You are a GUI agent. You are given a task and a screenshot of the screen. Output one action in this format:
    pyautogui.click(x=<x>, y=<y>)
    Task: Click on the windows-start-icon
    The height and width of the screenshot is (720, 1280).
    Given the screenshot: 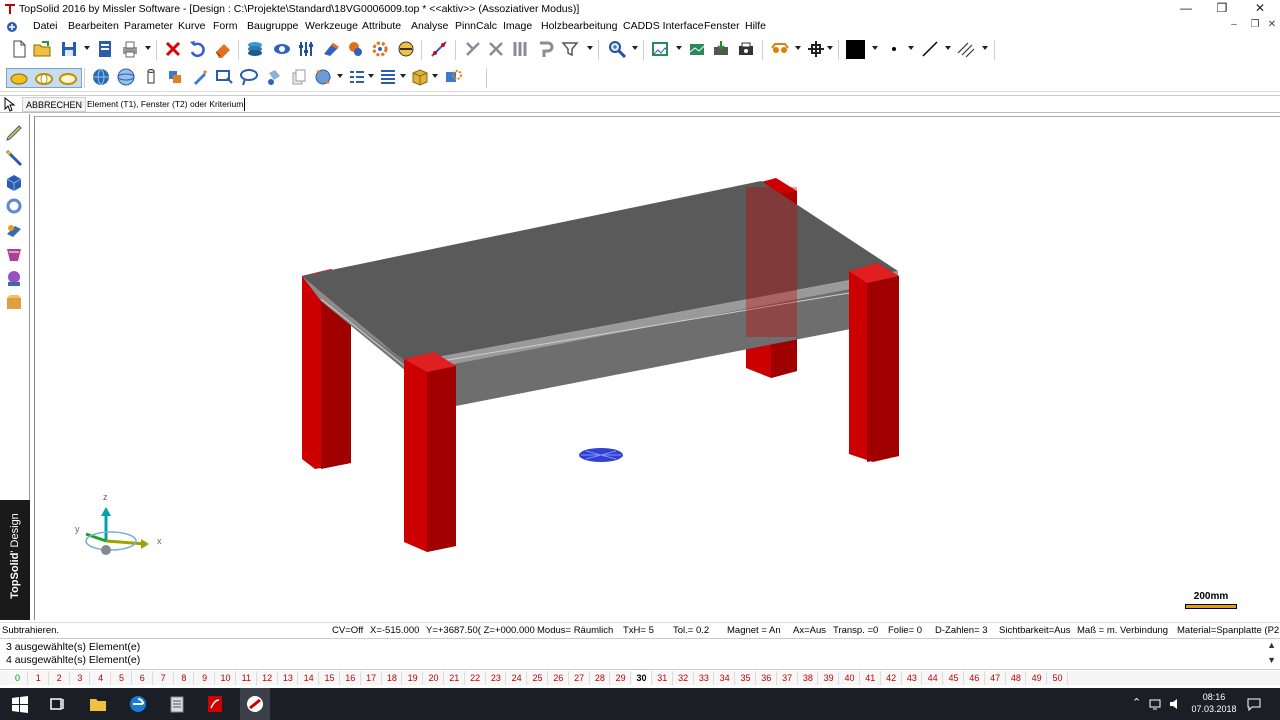 What is the action you would take?
    pyautogui.click(x=20, y=704)
    